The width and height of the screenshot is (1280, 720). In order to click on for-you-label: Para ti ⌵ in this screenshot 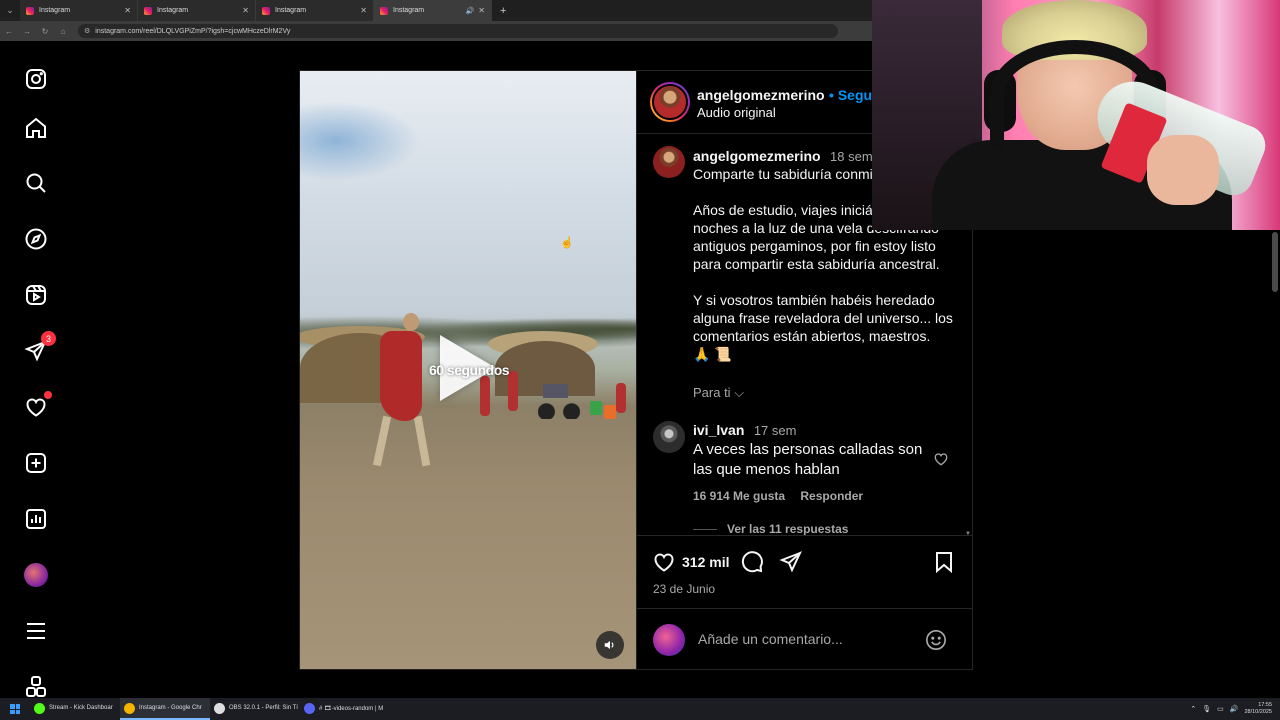, I will do `click(718, 393)`.